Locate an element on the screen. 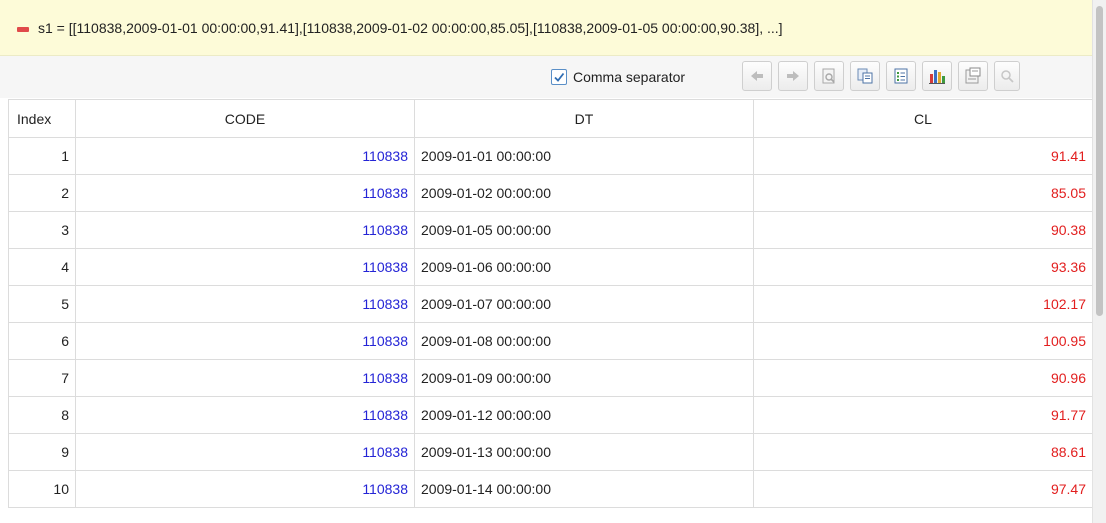  properties-icon is located at coordinates (973, 75).